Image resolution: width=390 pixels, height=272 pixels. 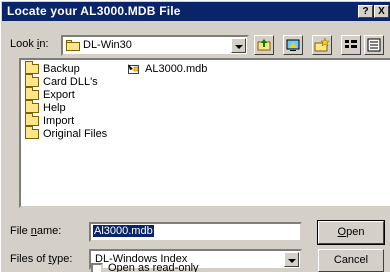 I want to click on file-name-label: File name:, so click(x=36, y=231).